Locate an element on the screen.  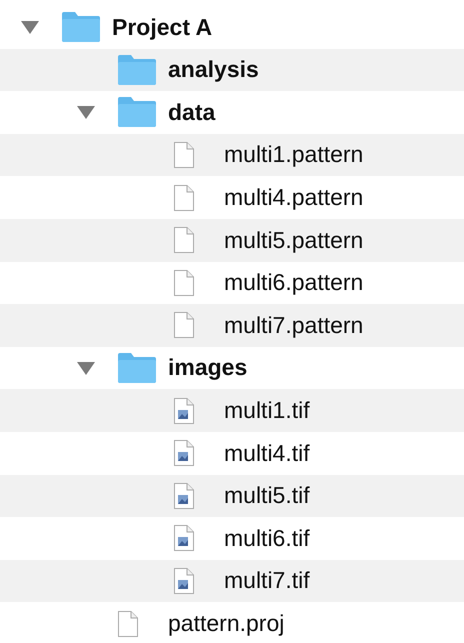
folder-name: images is located at coordinates (208, 368).